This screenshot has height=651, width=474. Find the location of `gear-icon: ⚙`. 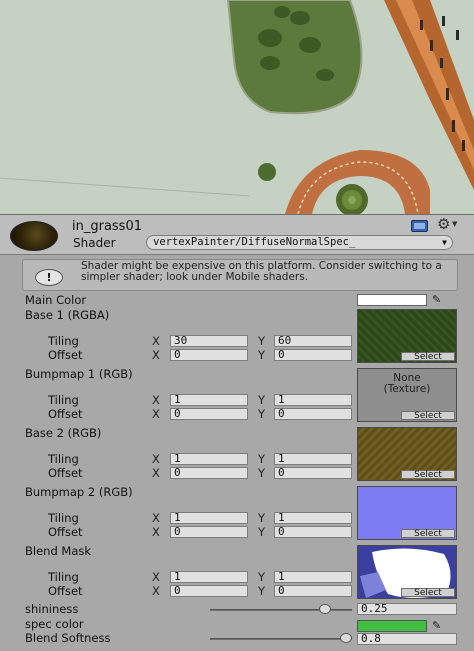

gear-icon: ⚙ is located at coordinates (443, 224).